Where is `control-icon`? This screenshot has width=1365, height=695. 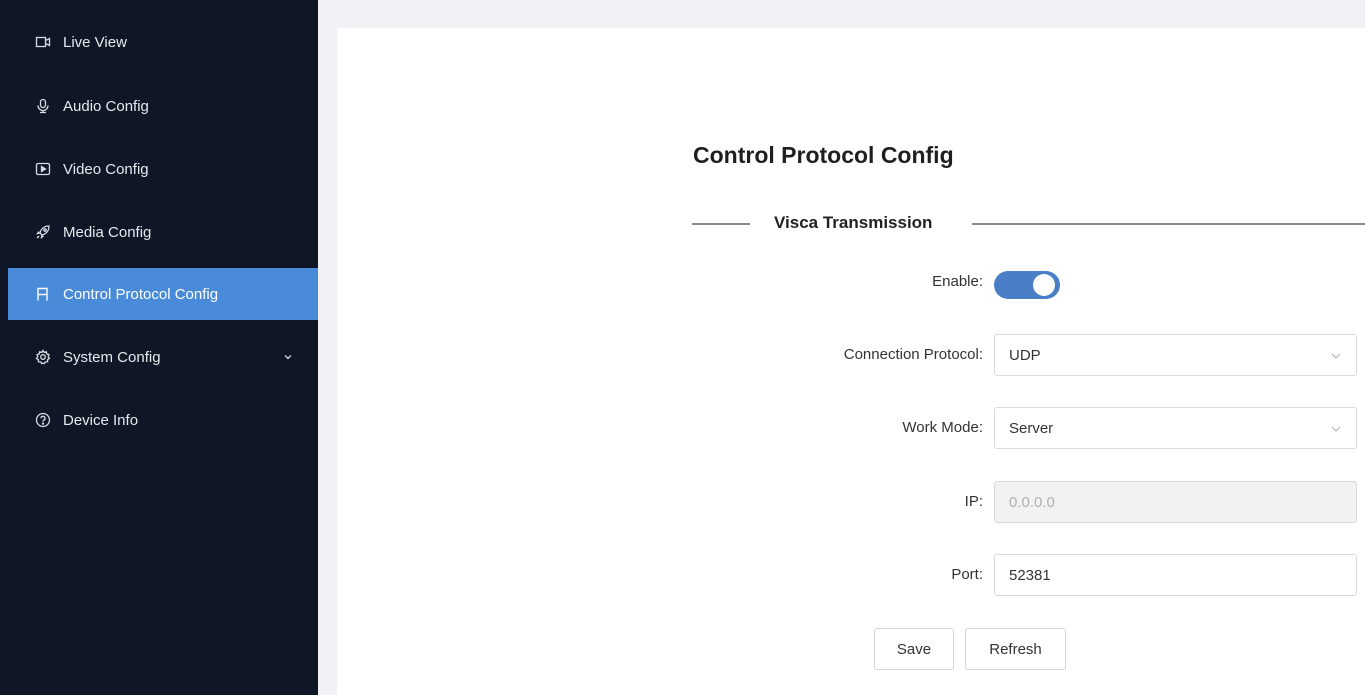 control-icon is located at coordinates (43, 294).